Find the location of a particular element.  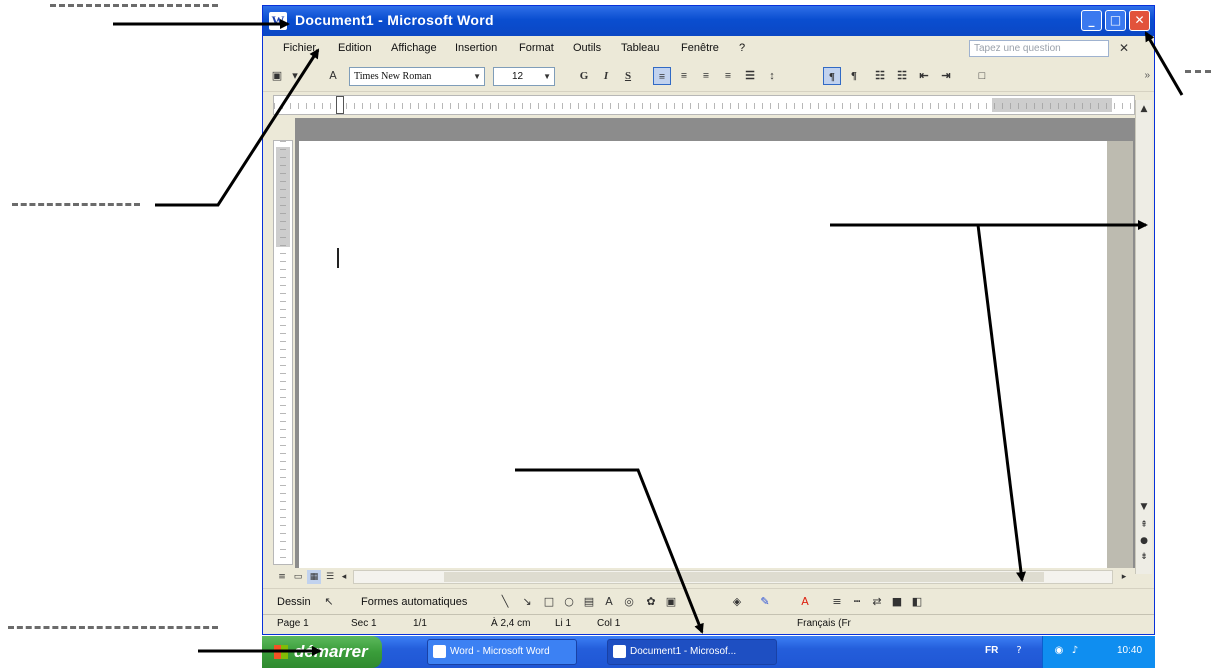

browse-object-icon: ● is located at coordinates (1144, 541).